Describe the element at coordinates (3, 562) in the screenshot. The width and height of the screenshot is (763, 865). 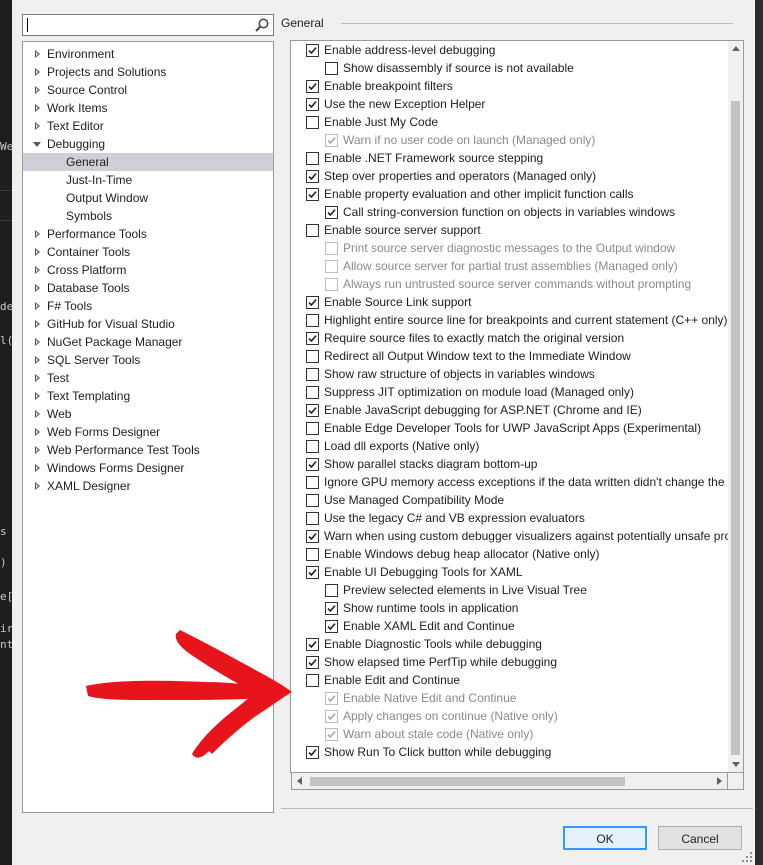
I see `code-fragment: )` at that location.